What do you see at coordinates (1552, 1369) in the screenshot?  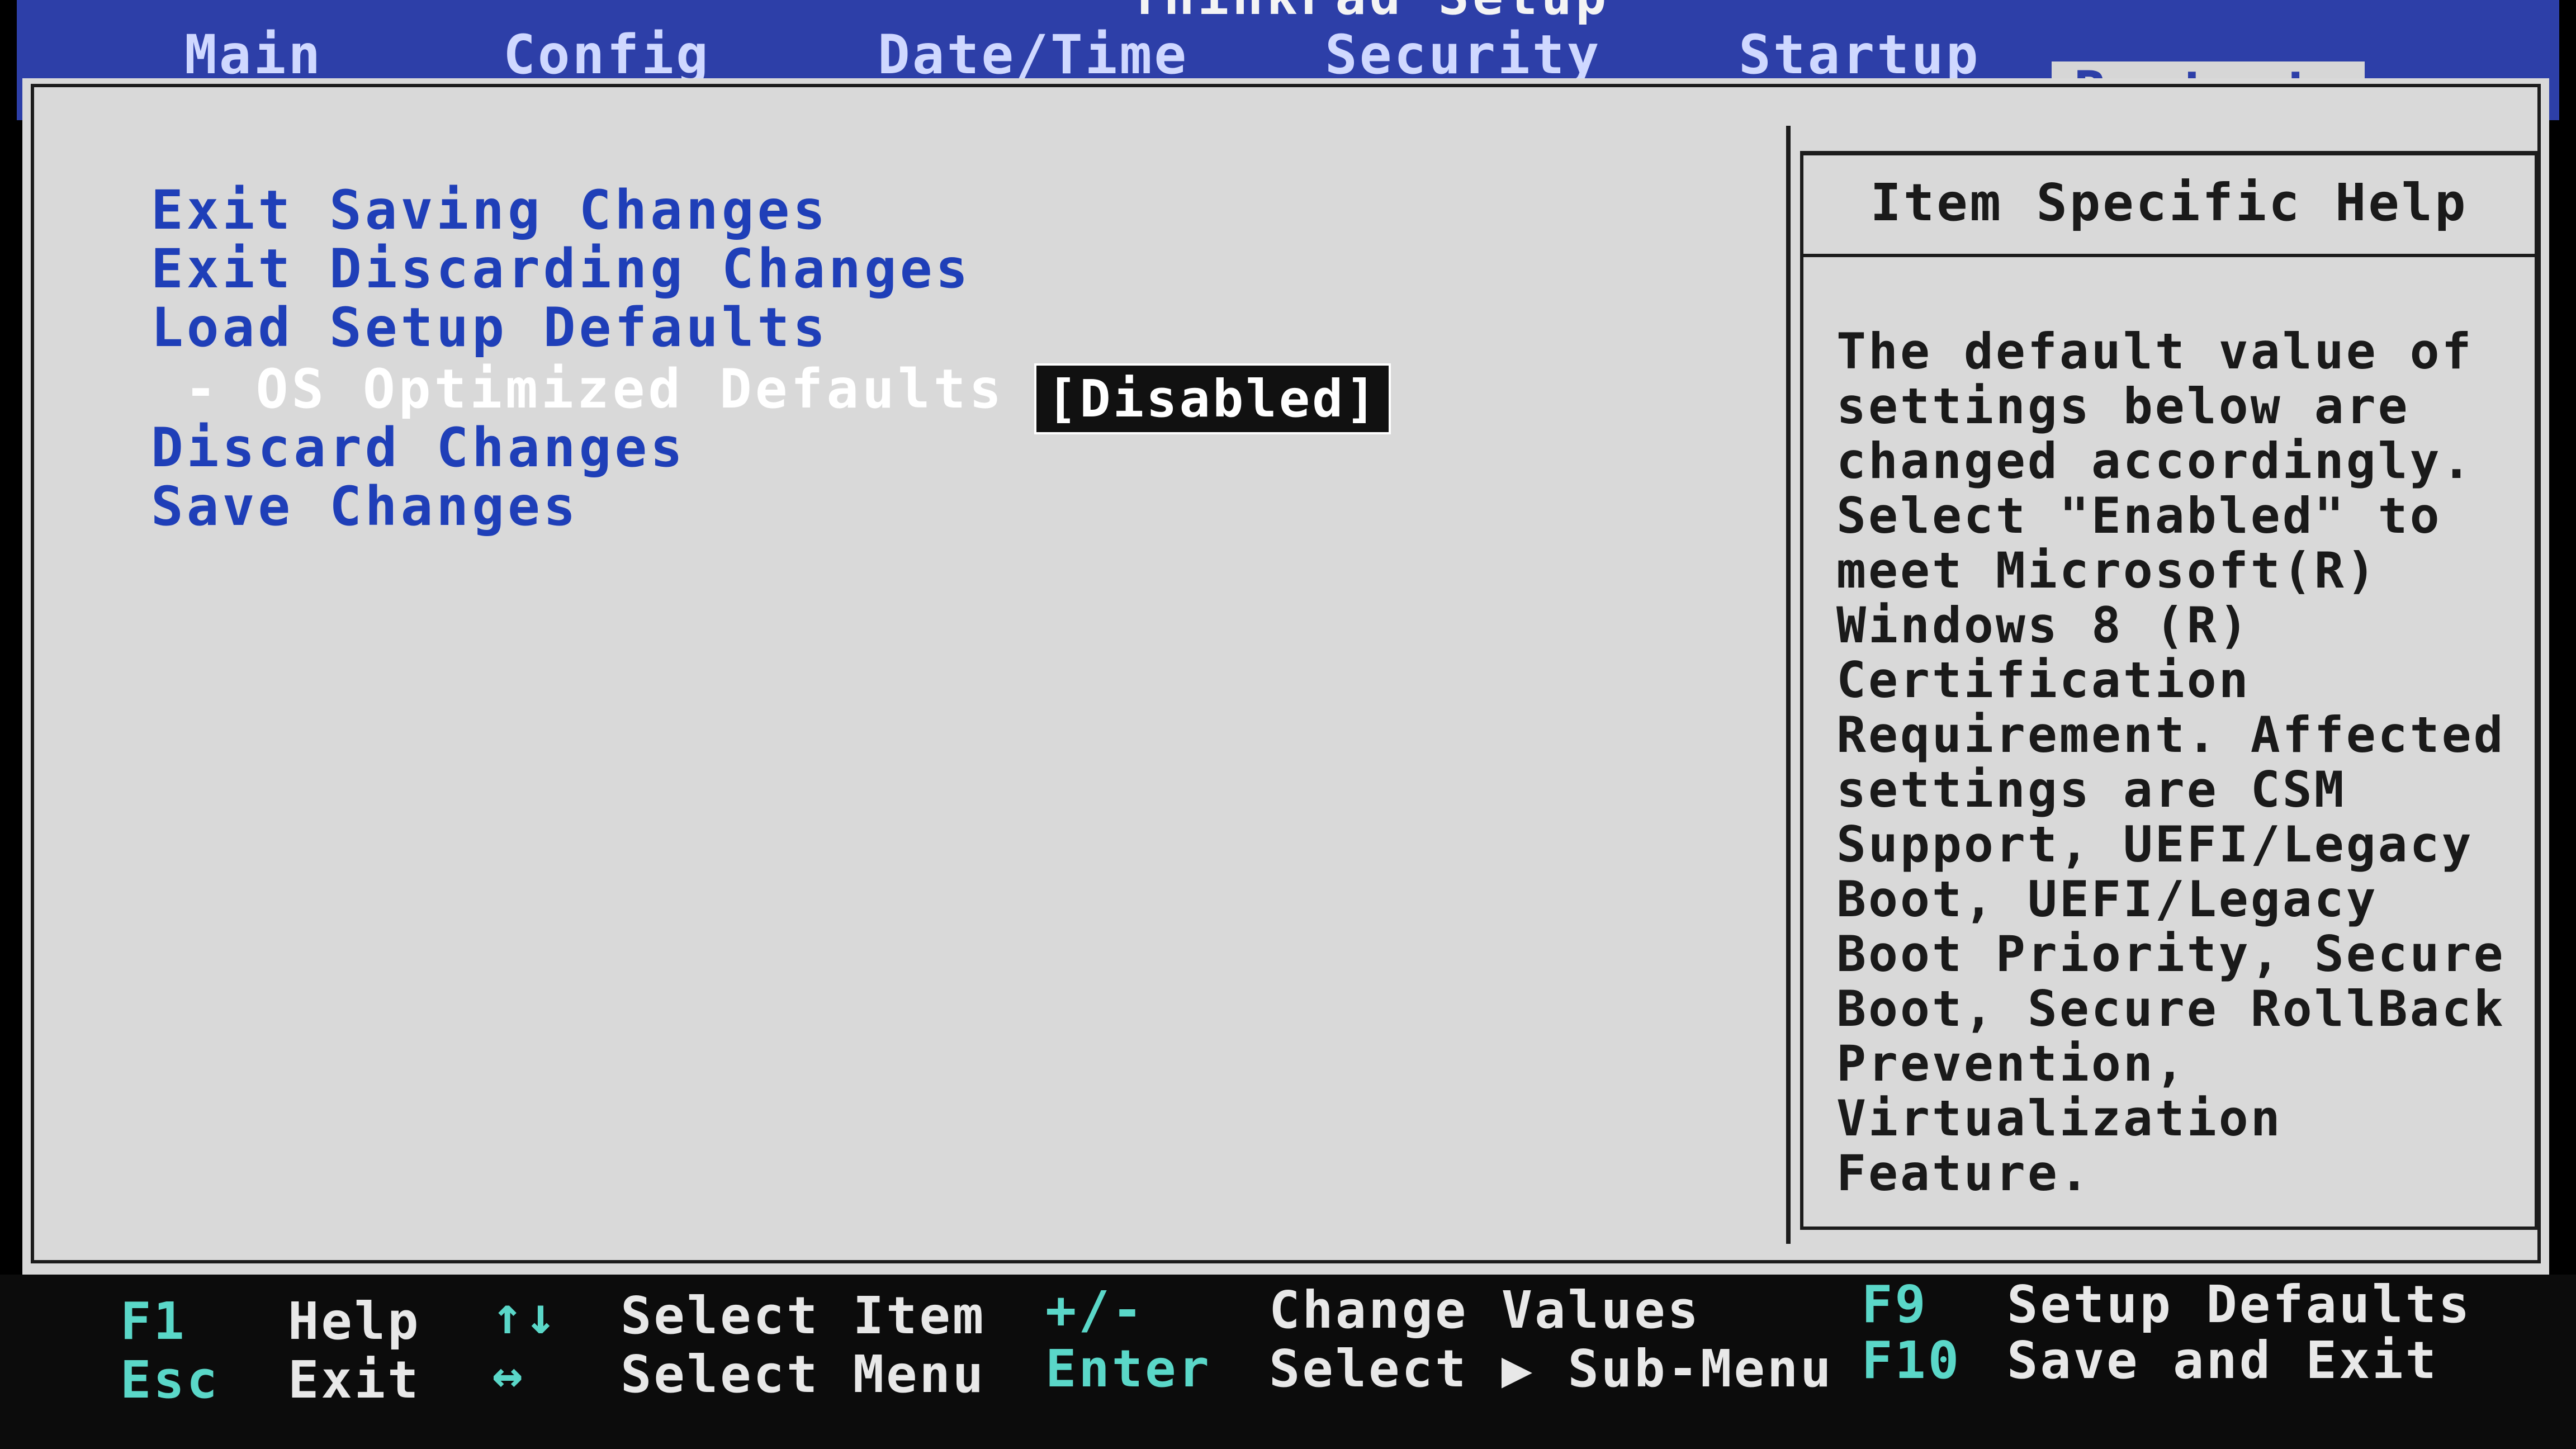 I see `key-enter-desc: Select ▶ Sub-Menu` at bounding box center [1552, 1369].